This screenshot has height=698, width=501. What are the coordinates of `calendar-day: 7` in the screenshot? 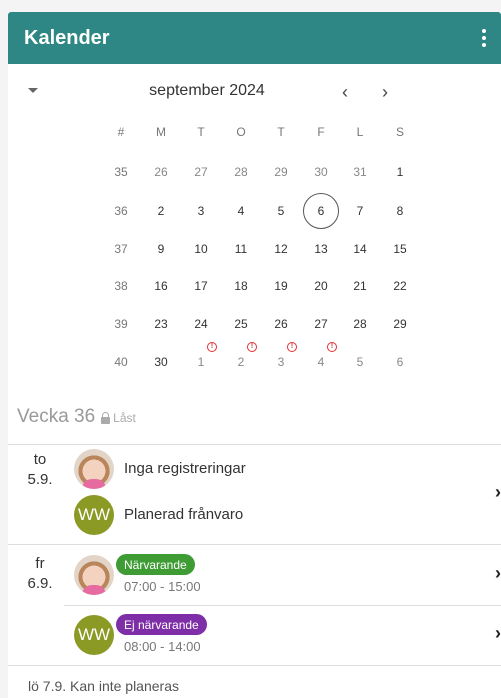 It's located at (360, 211).